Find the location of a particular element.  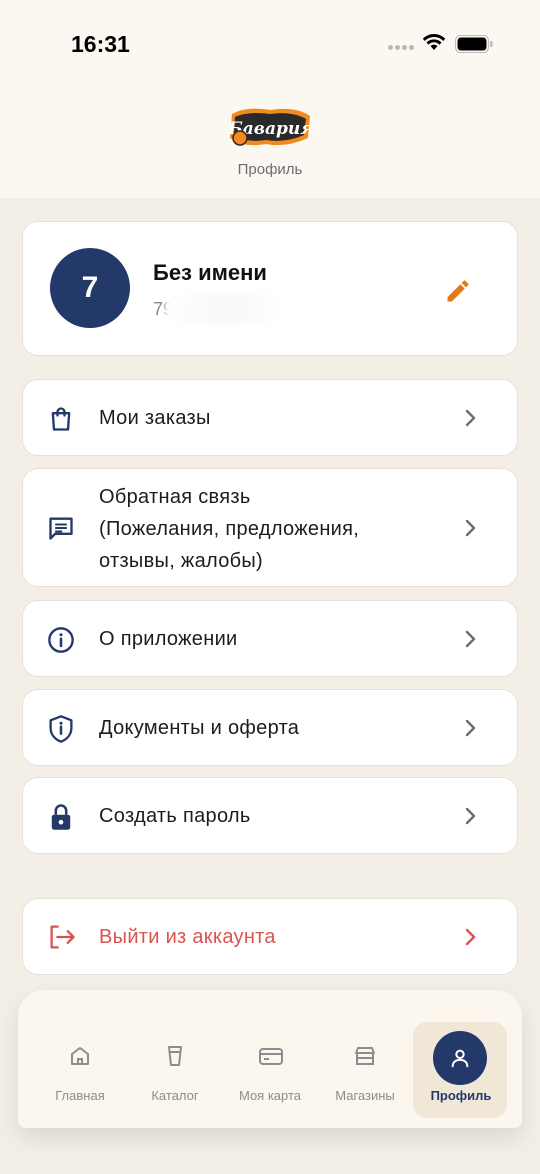

menu-item-documents: Документы и оферта is located at coordinates (270, 727).